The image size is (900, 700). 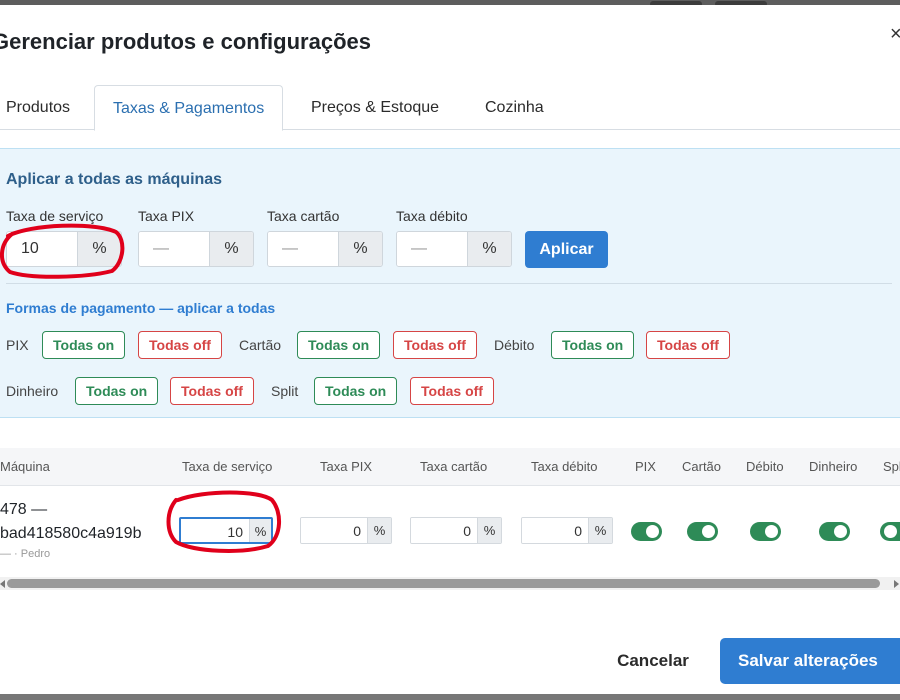 What do you see at coordinates (2, 584) in the screenshot?
I see `scroll-left-icon` at bounding box center [2, 584].